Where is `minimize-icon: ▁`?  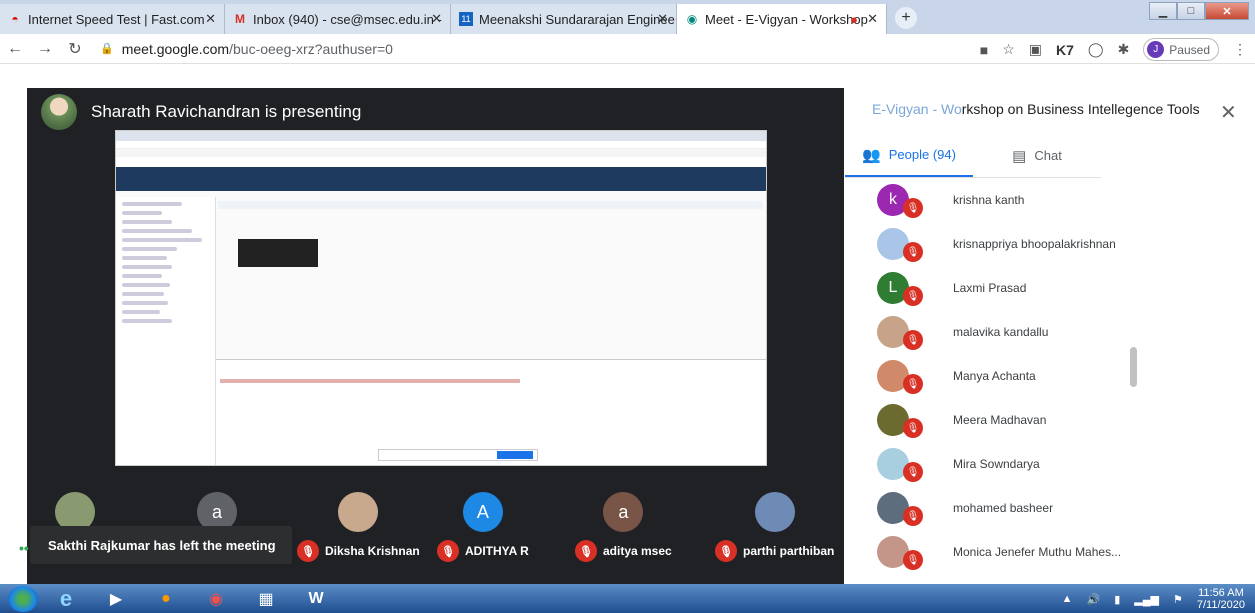 minimize-icon: ▁ is located at coordinates (1163, 11).